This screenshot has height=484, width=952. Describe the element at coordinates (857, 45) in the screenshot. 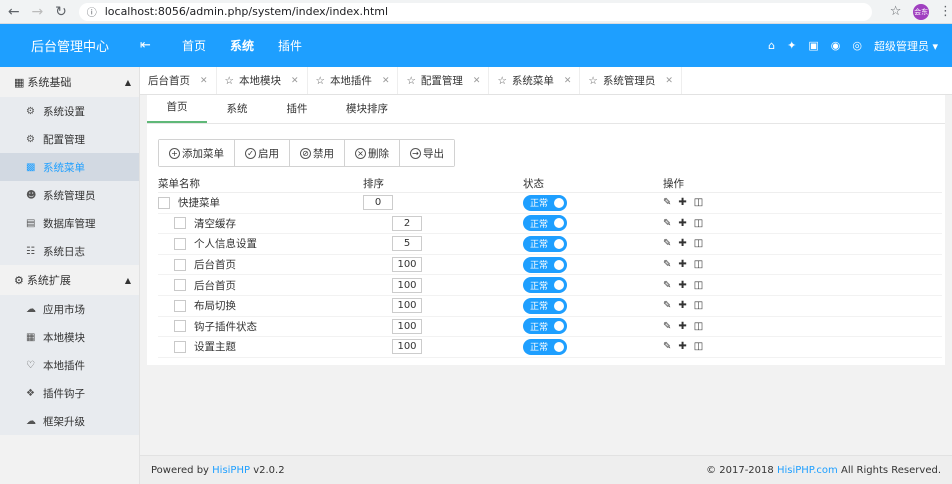

I see `language-icon: ◎` at that location.